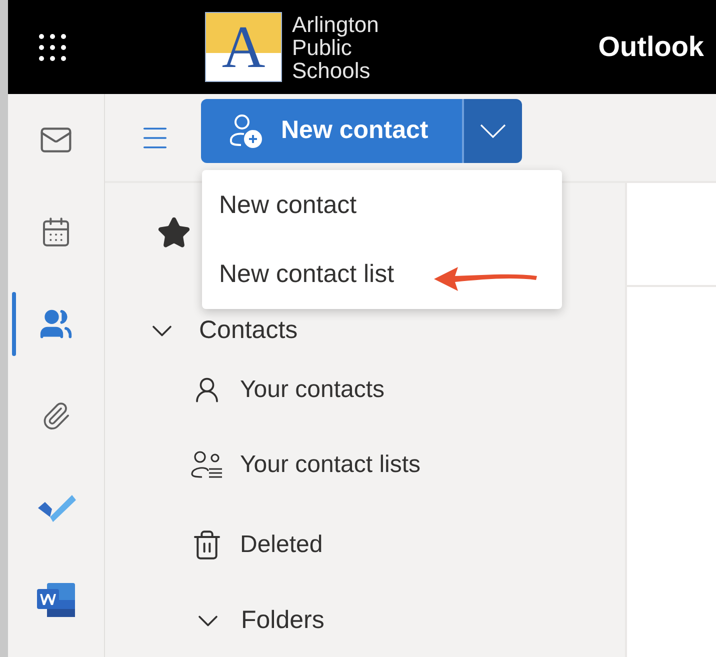 The width and height of the screenshot is (716, 657). What do you see at coordinates (382, 205) in the screenshot?
I see `menu-item: New contact` at bounding box center [382, 205].